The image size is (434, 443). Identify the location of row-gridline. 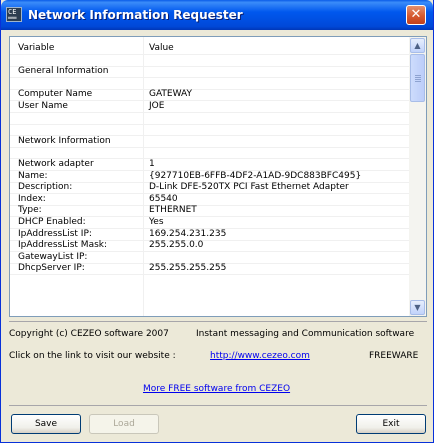
(210, 274).